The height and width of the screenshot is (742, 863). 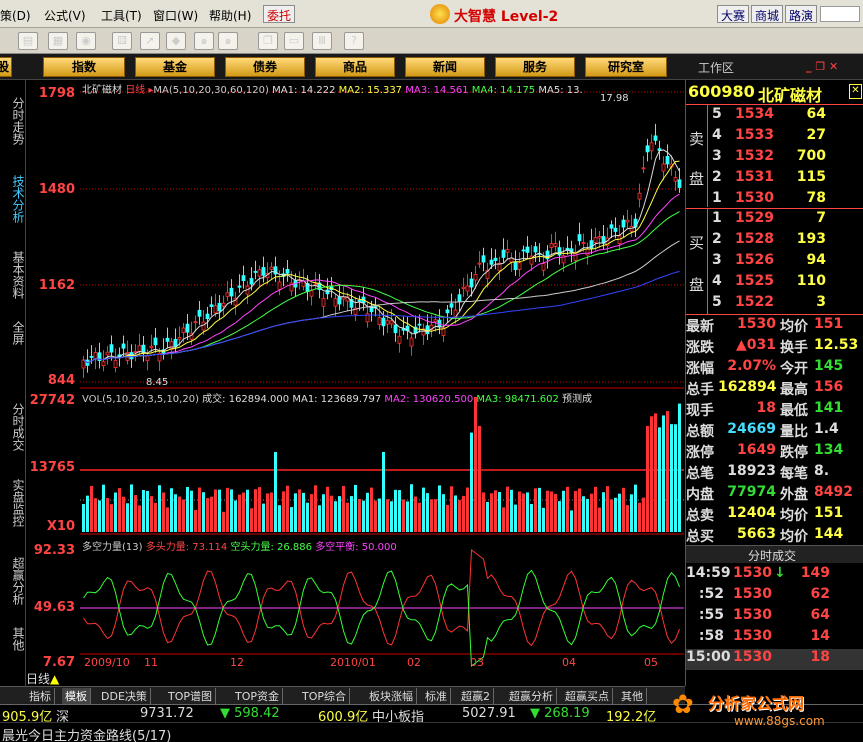 I want to click on bottom-tab: TOP谱图, so click(x=191, y=696).